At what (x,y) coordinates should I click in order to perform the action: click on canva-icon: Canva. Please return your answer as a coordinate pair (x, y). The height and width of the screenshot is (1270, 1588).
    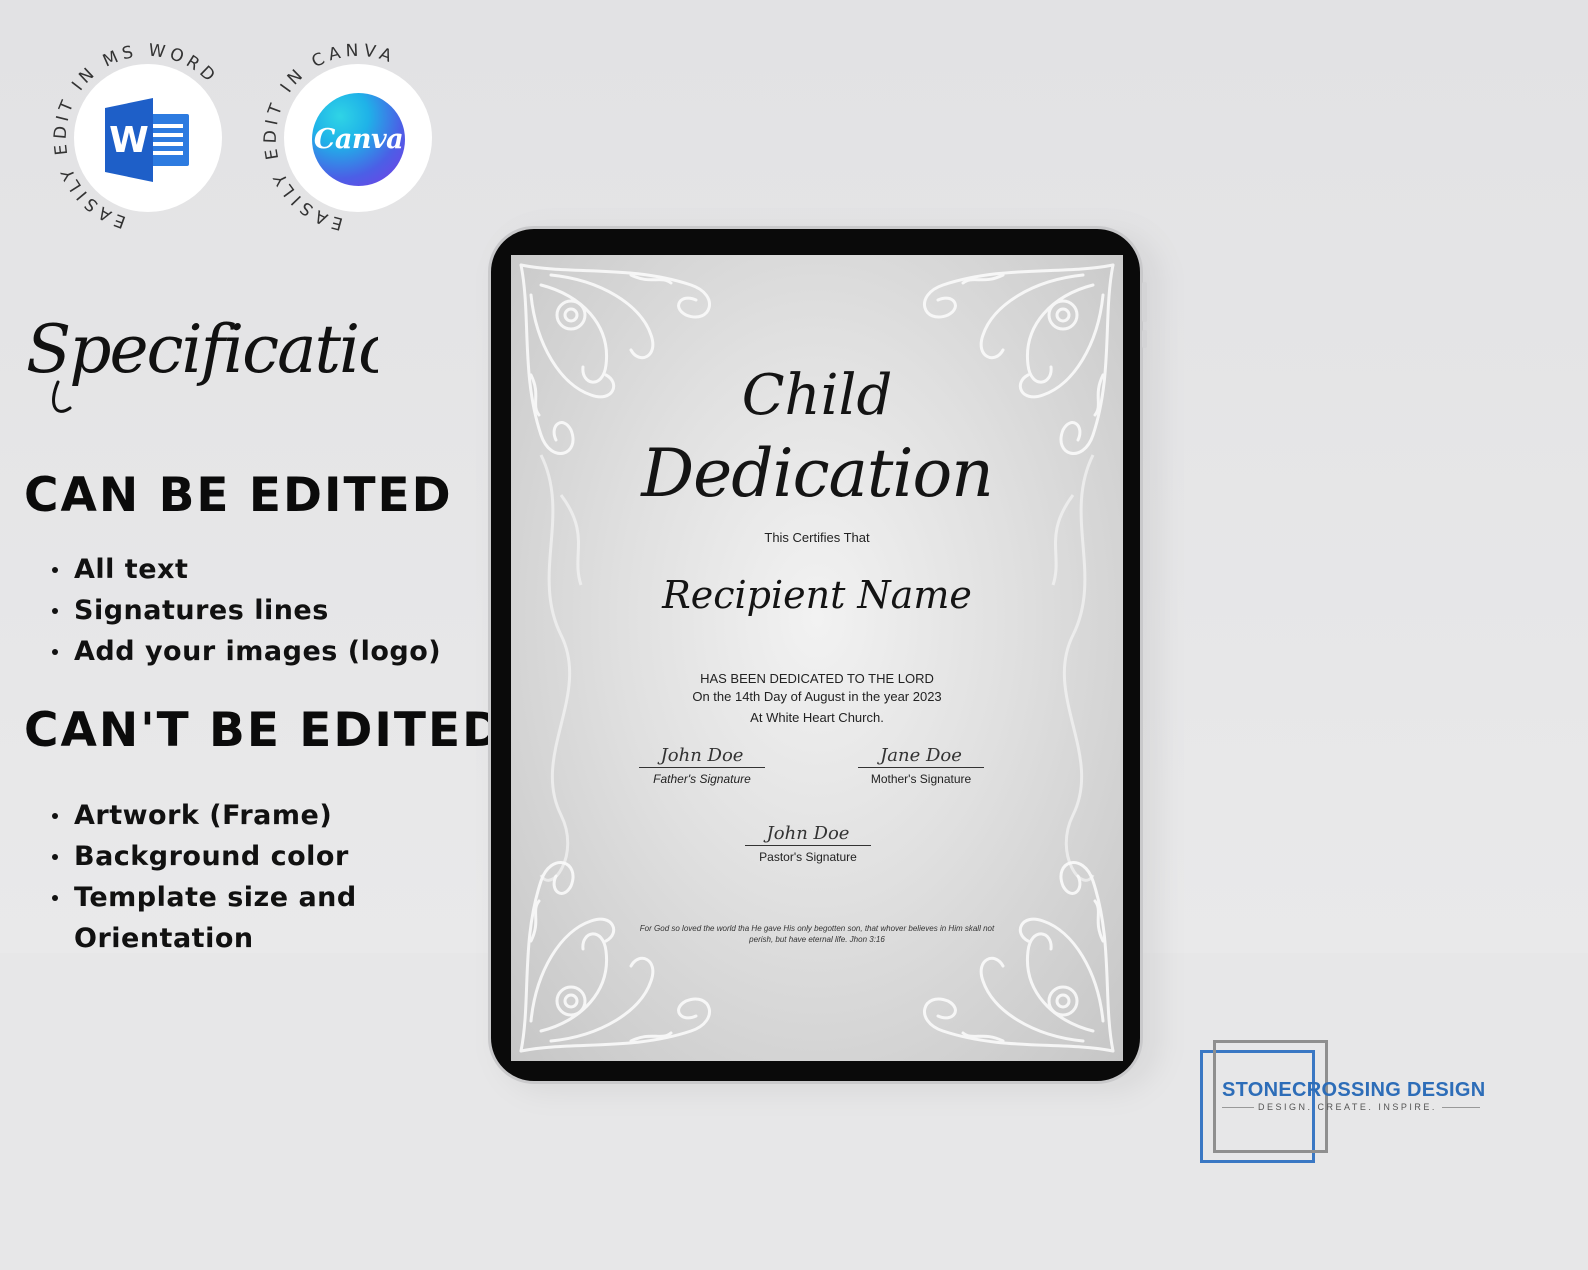
    Looking at the image, I should click on (358, 139).